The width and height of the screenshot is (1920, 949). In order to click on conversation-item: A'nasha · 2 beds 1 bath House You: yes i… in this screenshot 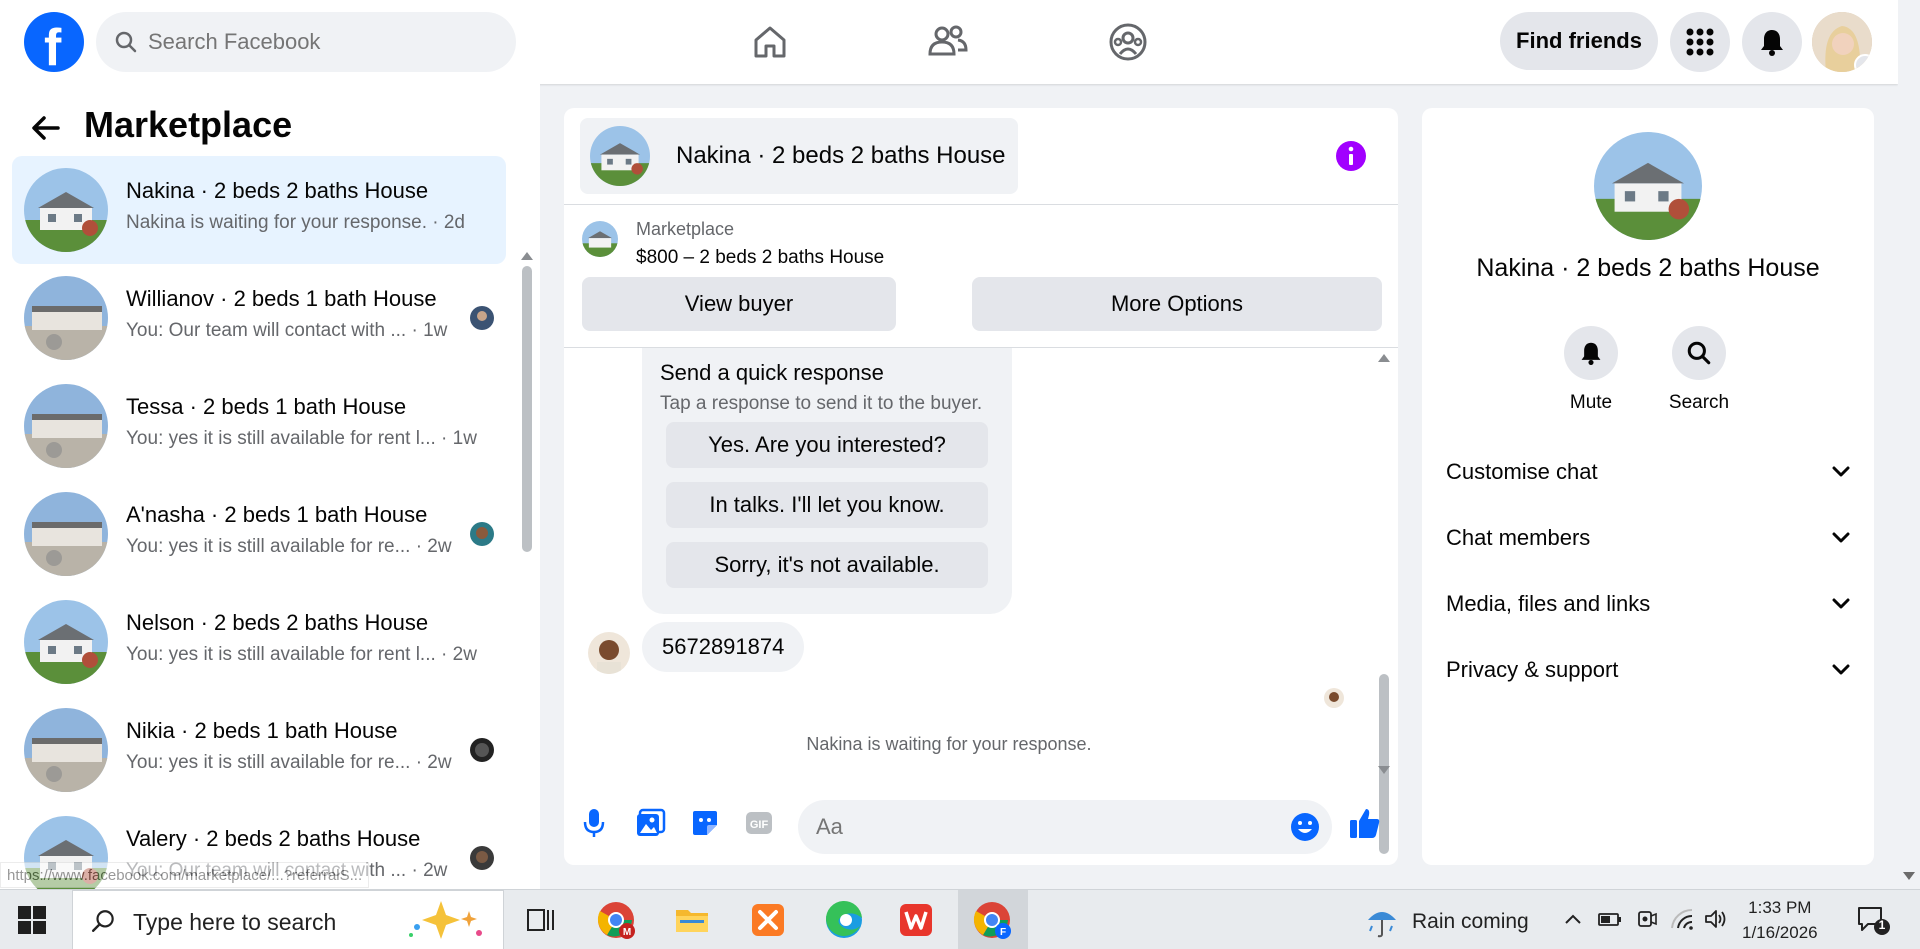, I will do `click(259, 534)`.